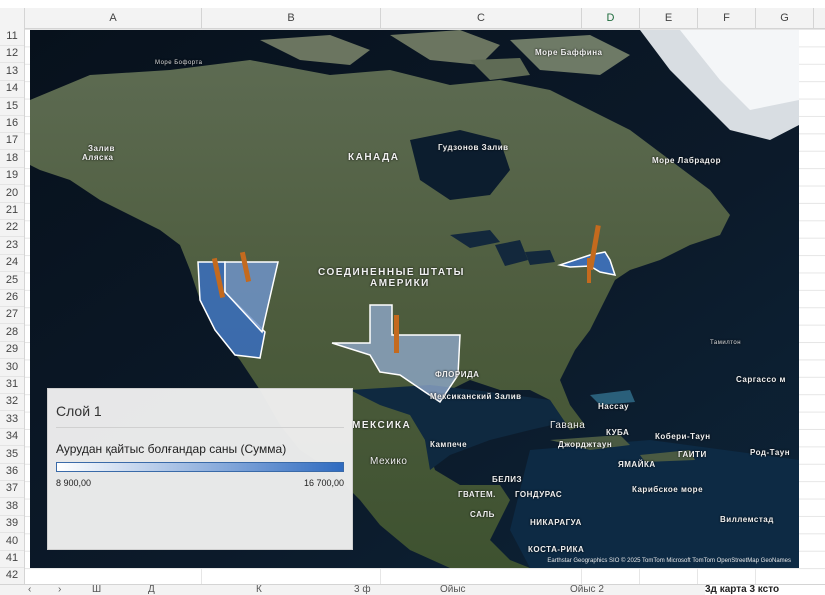  What do you see at coordinates (179, 63) in the screenshot?
I see `map-label-beaufort-sea: Море Бофорта` at bounding box center [179, 63].